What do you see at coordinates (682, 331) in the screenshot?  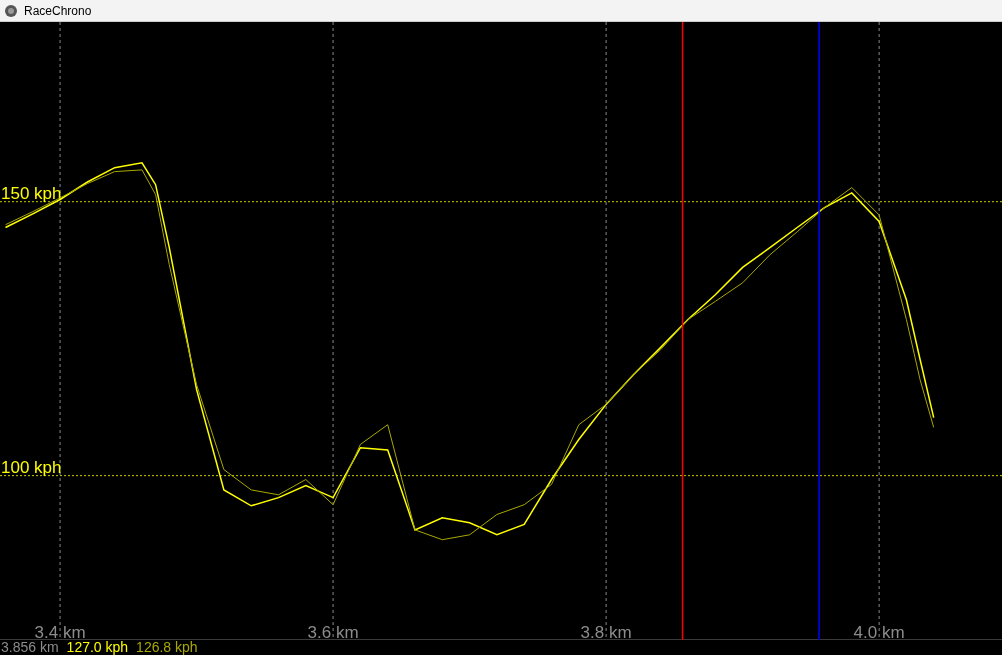 I see `cursor-line` at bounding box center [682, 331].